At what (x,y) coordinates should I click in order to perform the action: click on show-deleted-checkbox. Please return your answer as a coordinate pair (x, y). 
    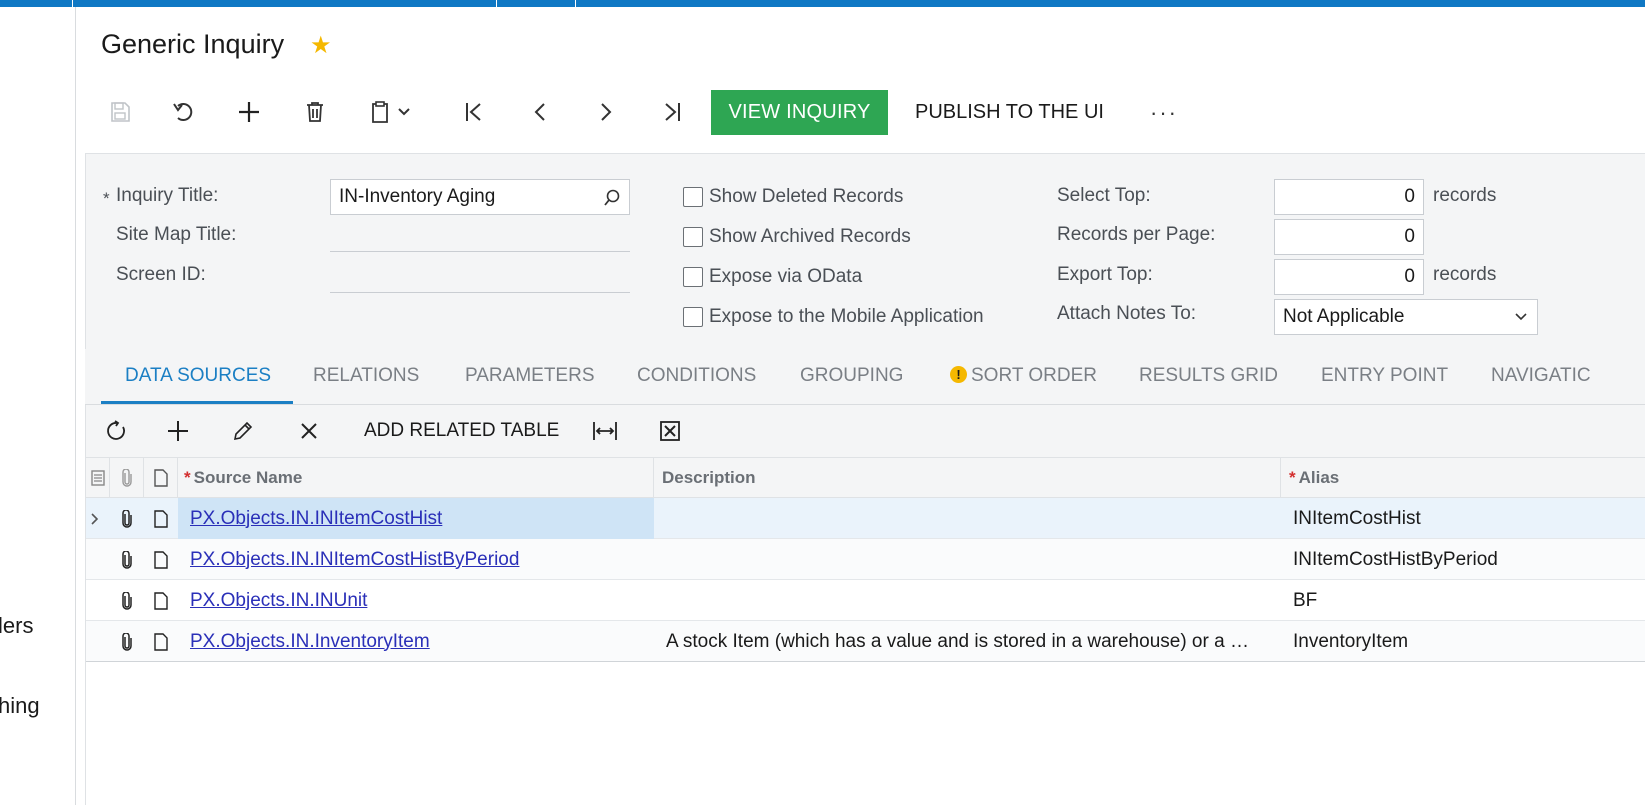
    Looking at the image, I should click on (693, 197).